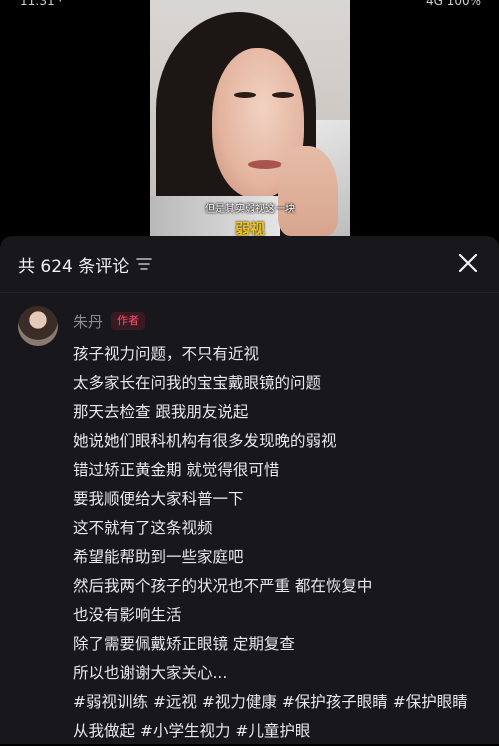 Image resolution: width=499 pixels, height=746 pixels. Describe the element at coordinates (185, 731) in the screenshot. I see `hashtag-link: #小学生视力` at that location.